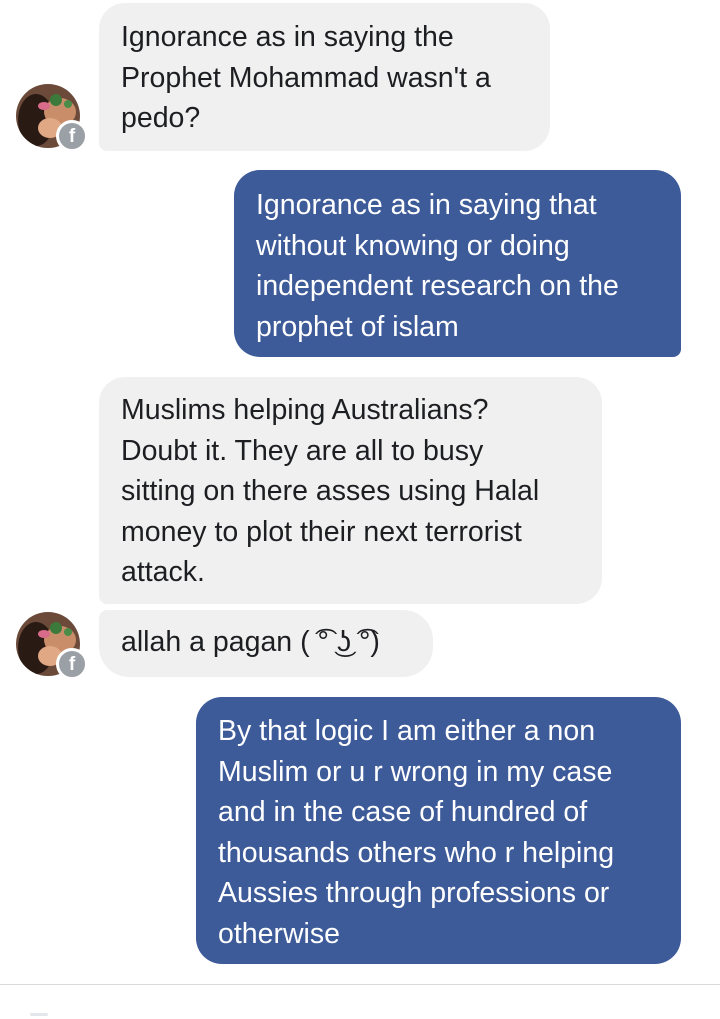 The height and width of the screenshot is (1019, 720). Describe the element at coordinates (266, 643) in the screenshot. I see `incoming-message-bubble: allah a pagan ( ͡° ͜ʖ ͡°)` at that location.